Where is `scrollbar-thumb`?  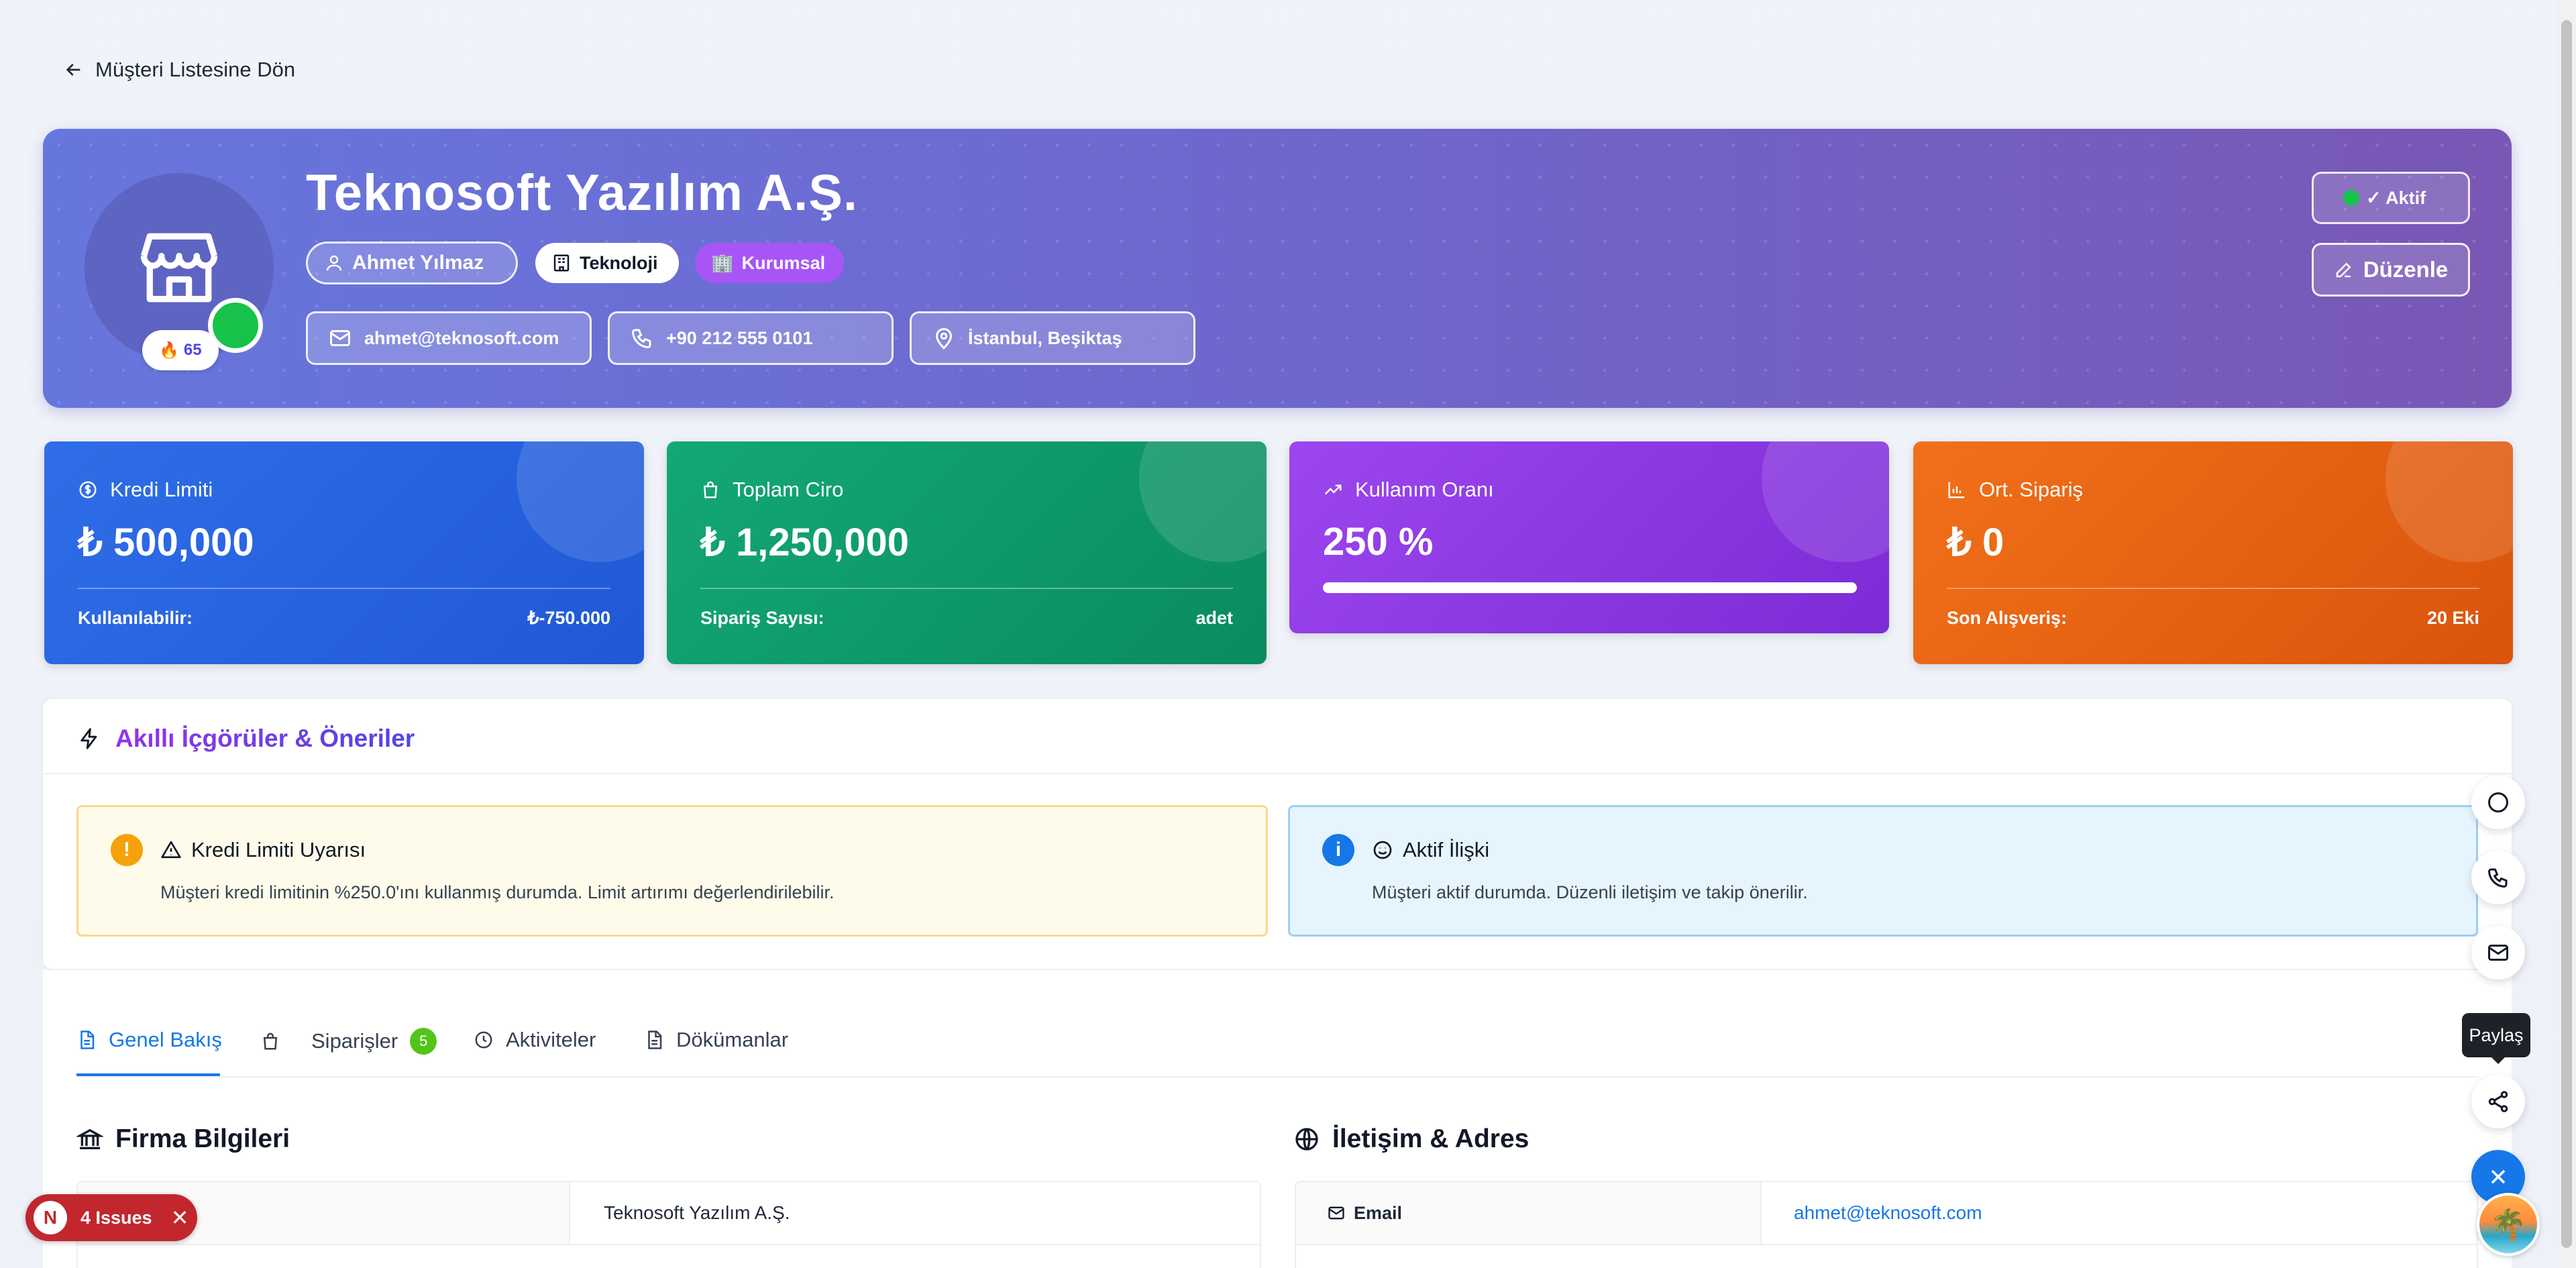
scrollbar-thumb is located at coordinates (2566, 634).